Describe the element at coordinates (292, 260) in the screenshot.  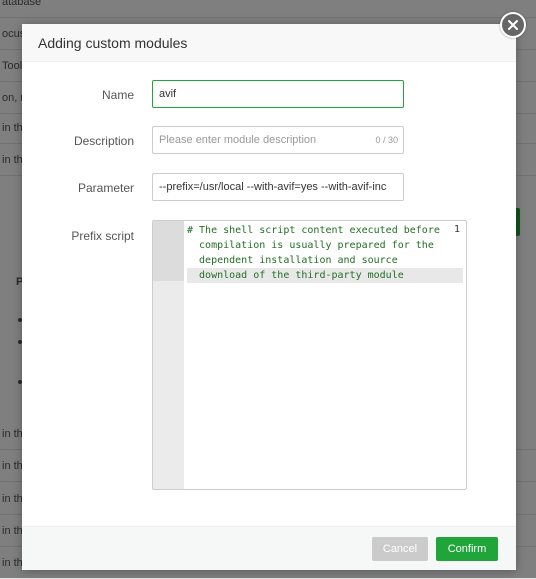
I see `code-line: dependent installation and source` at that location.